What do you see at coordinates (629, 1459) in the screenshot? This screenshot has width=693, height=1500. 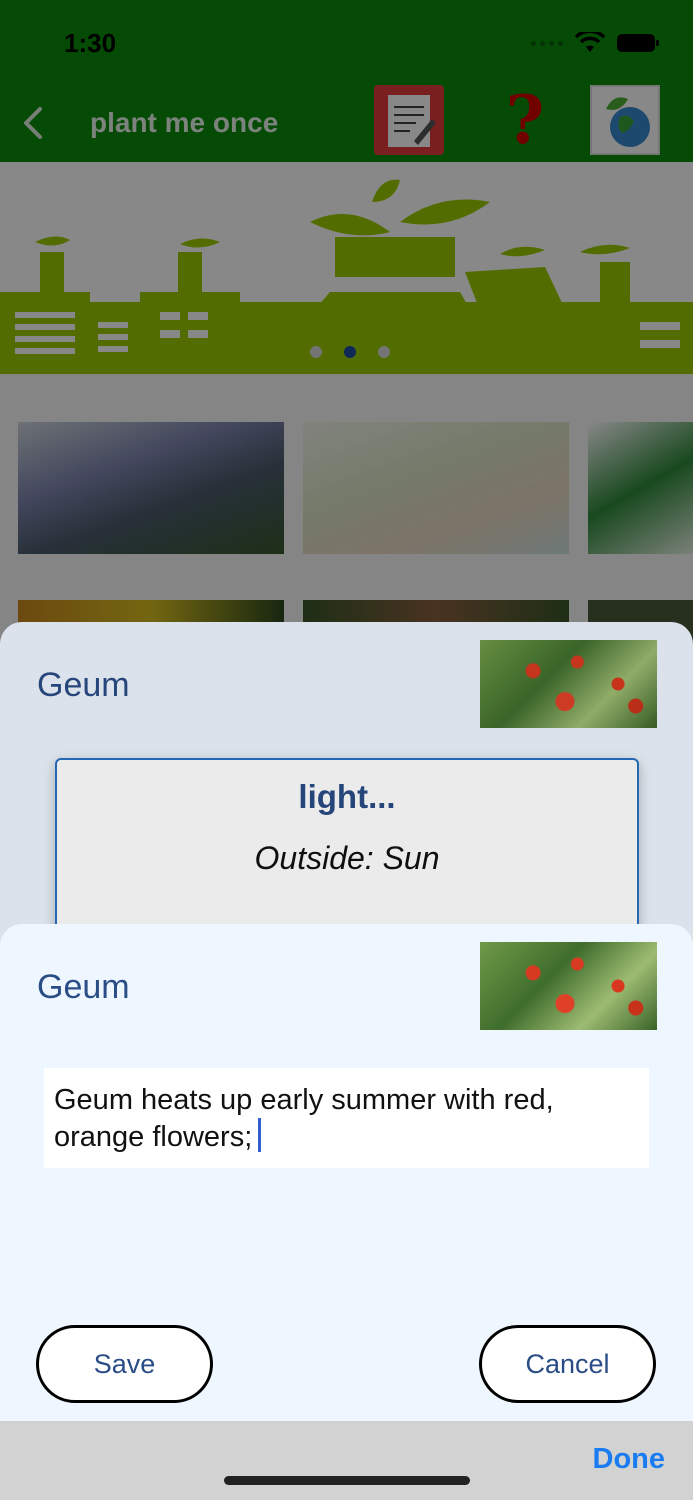 I see `done-button: Done` at bounding box center [629, 1459].